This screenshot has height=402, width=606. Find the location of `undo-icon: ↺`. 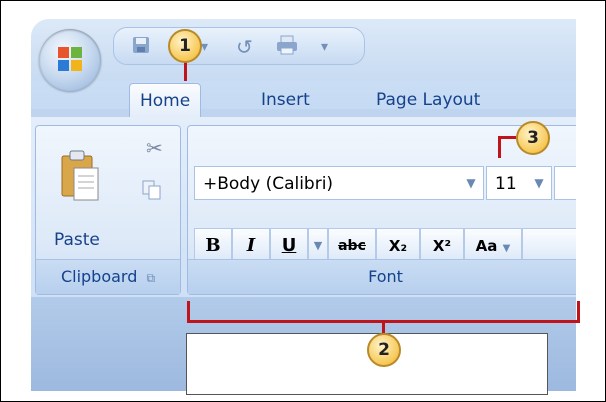

undo-icon: ↺ is located at coordinates (244, 47).